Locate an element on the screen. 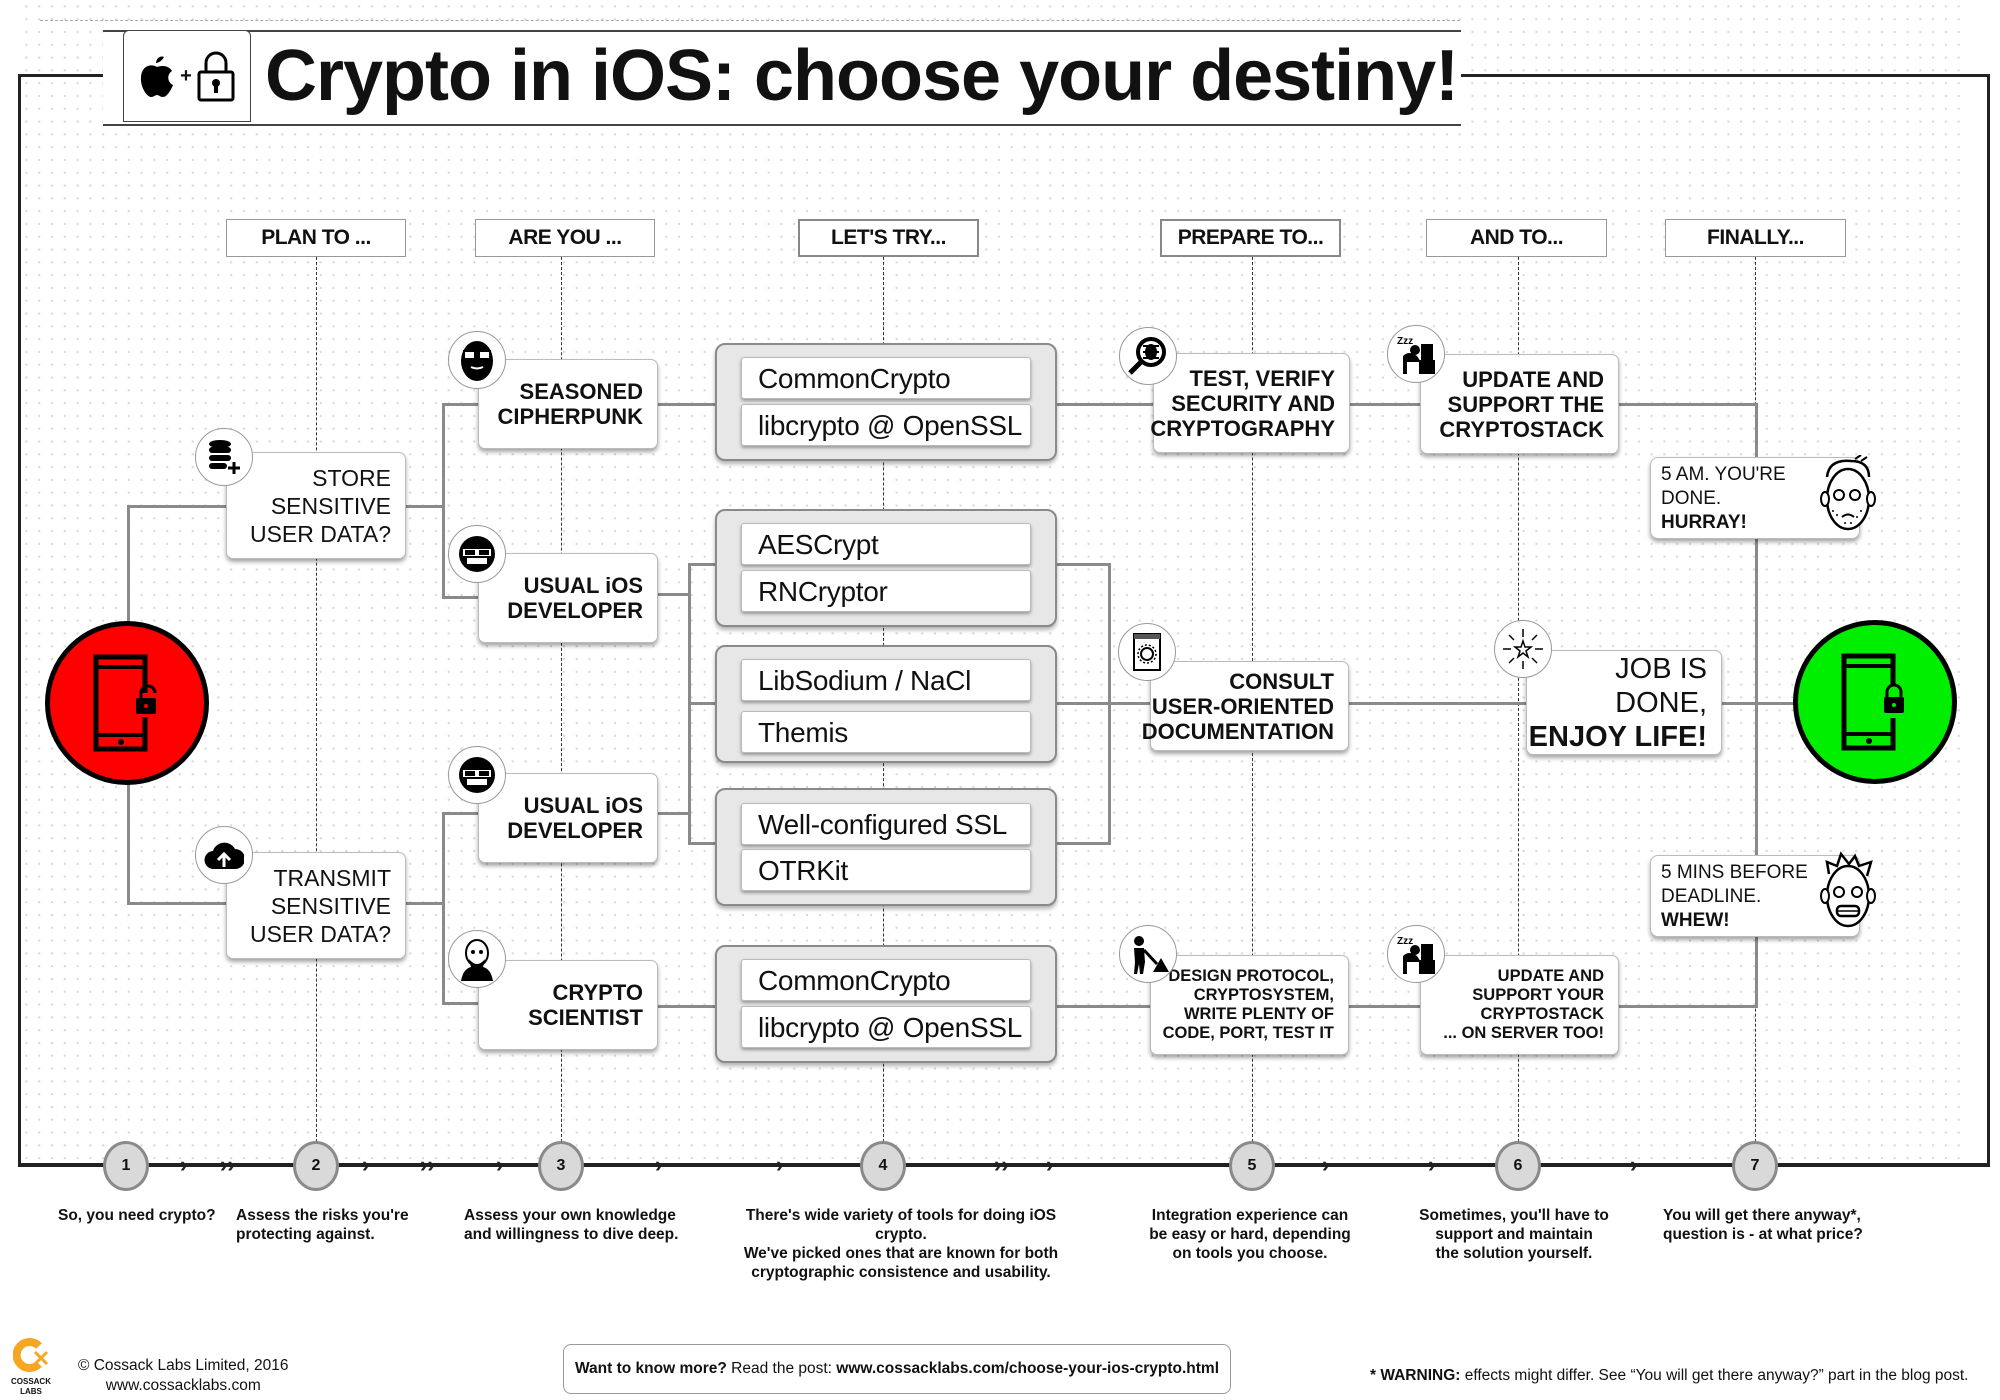 The image size is (2000, 1400). library-group-4: Well-configured SSL OTRKit is located at coordinates (886, 847).